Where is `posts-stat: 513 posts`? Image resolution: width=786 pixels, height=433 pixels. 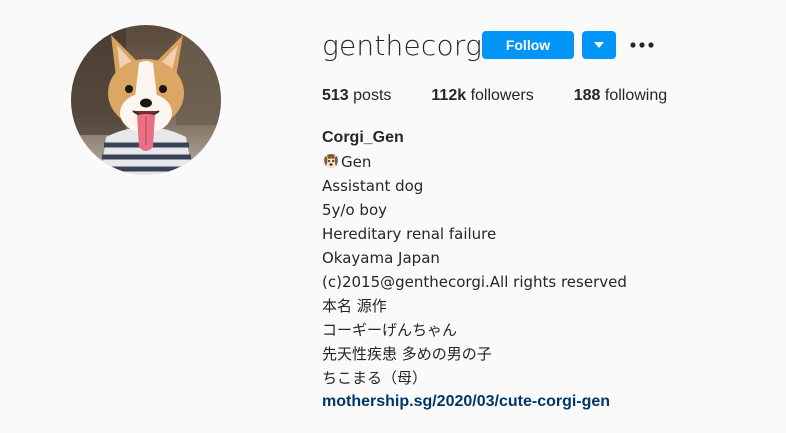 posts-stat: 513 posts is located at coordinates (356, 96).